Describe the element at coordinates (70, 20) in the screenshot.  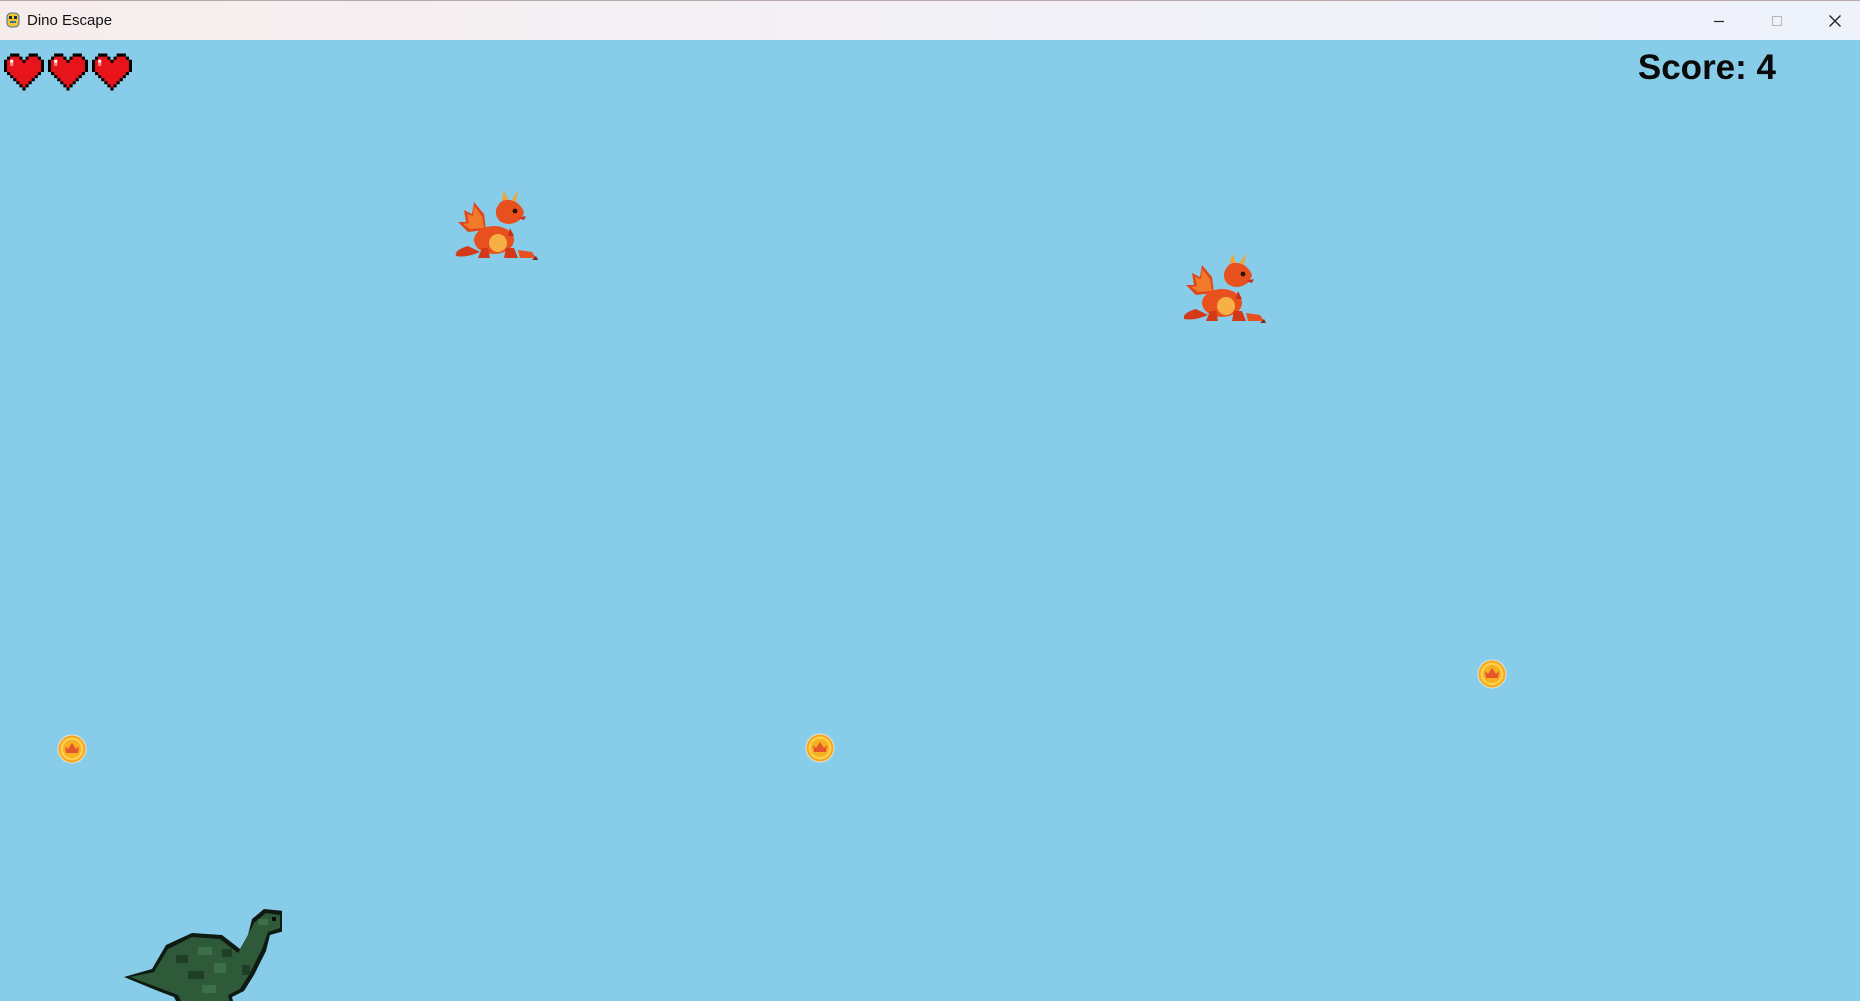
I see `window-title: Dino Escape` at that location.